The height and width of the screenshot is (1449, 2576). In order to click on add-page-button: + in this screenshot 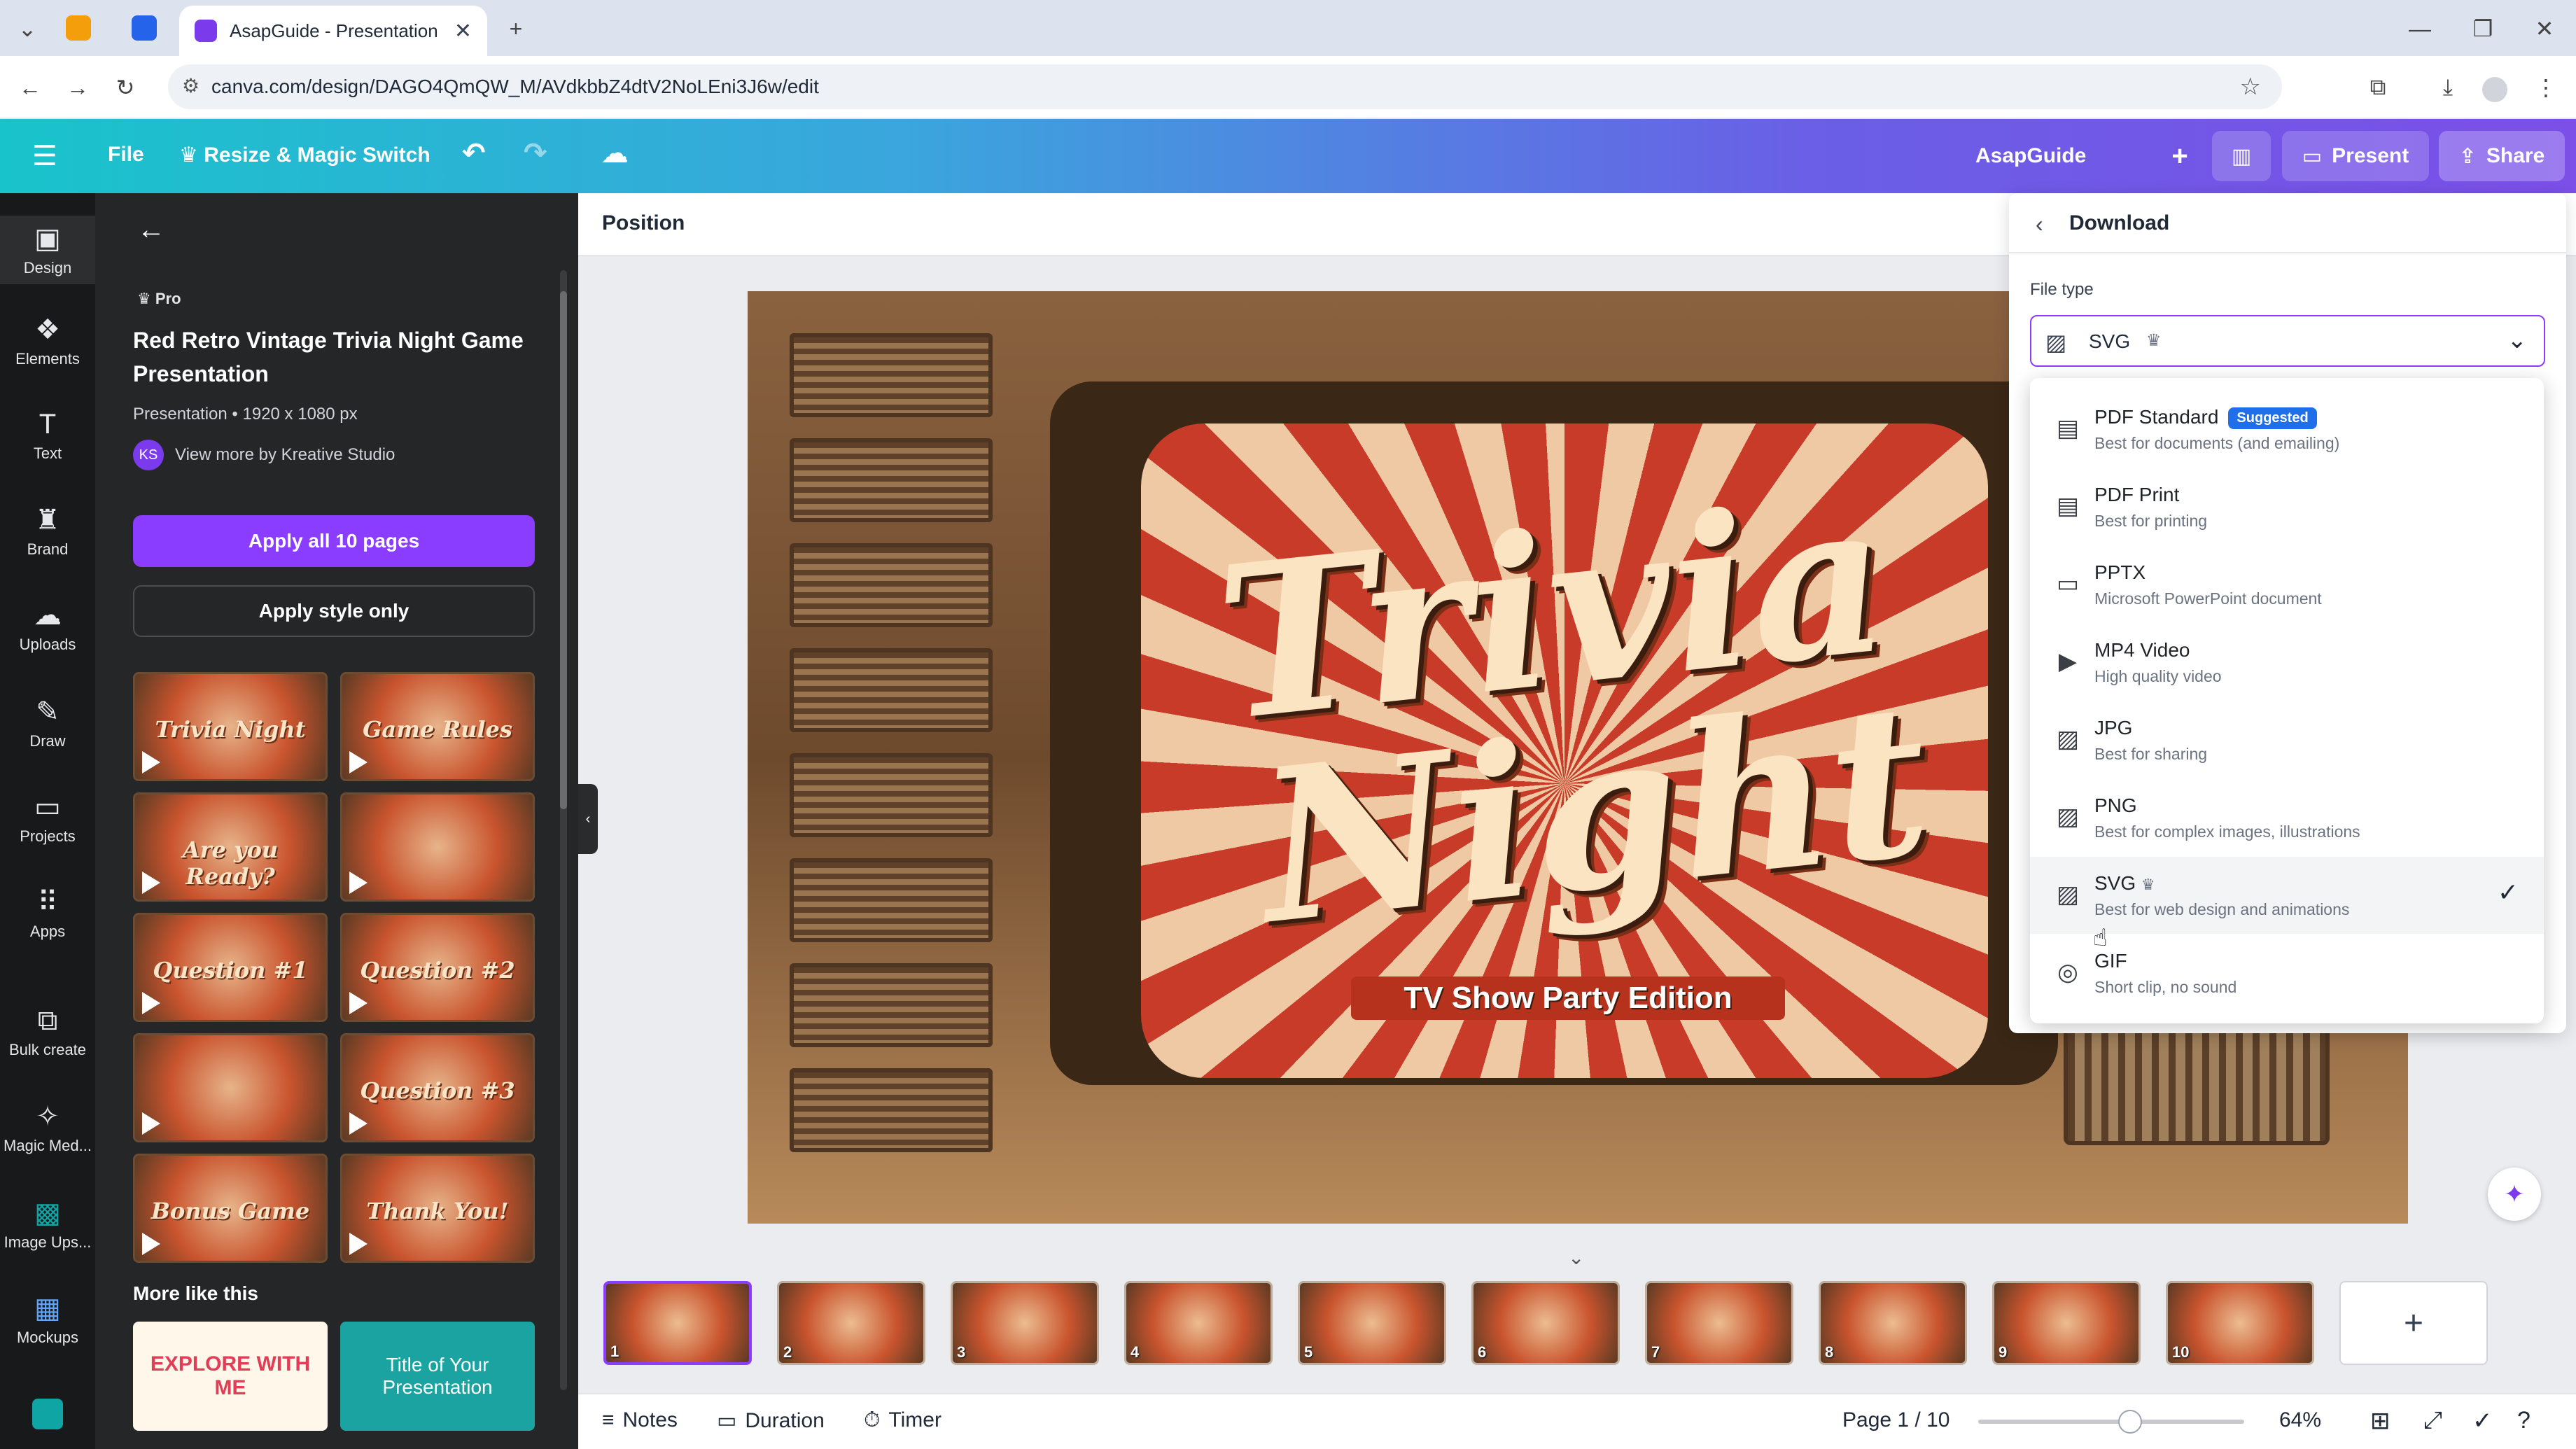, I will do `click(2413, 1323)`.